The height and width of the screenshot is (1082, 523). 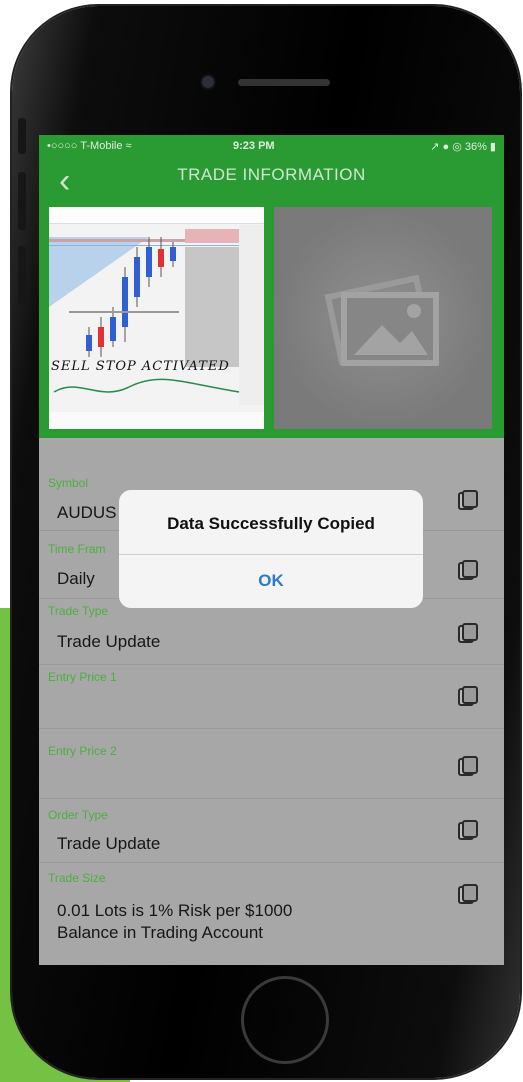 I want to click on field-value-line2: Balance in Trading Account, so click(x=160, y=932).